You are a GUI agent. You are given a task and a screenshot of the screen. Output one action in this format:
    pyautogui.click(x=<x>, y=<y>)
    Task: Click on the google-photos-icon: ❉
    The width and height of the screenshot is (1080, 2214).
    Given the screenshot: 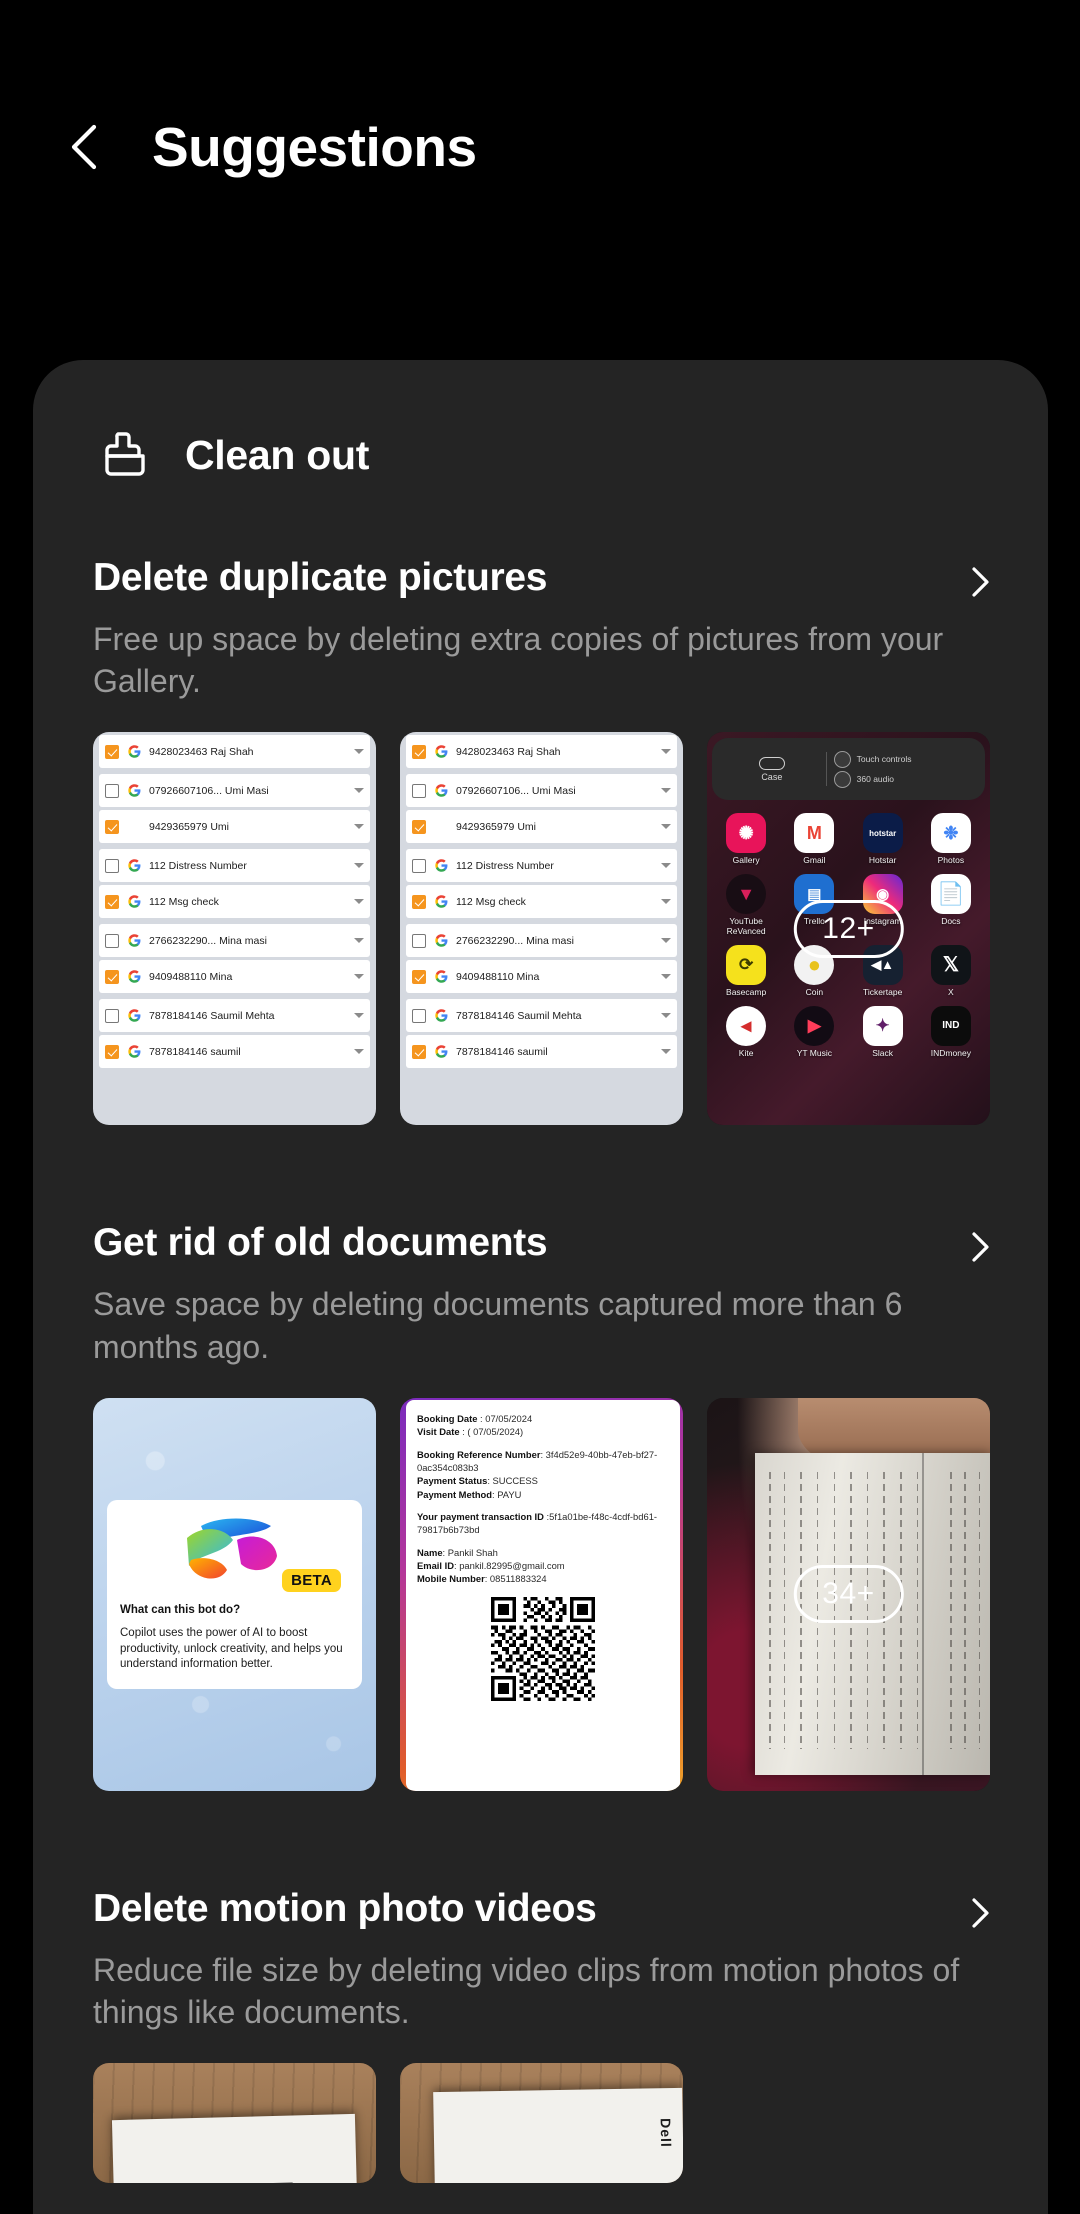 What is the action you would take?
    pyautogui.click(x=950, y=833)
    